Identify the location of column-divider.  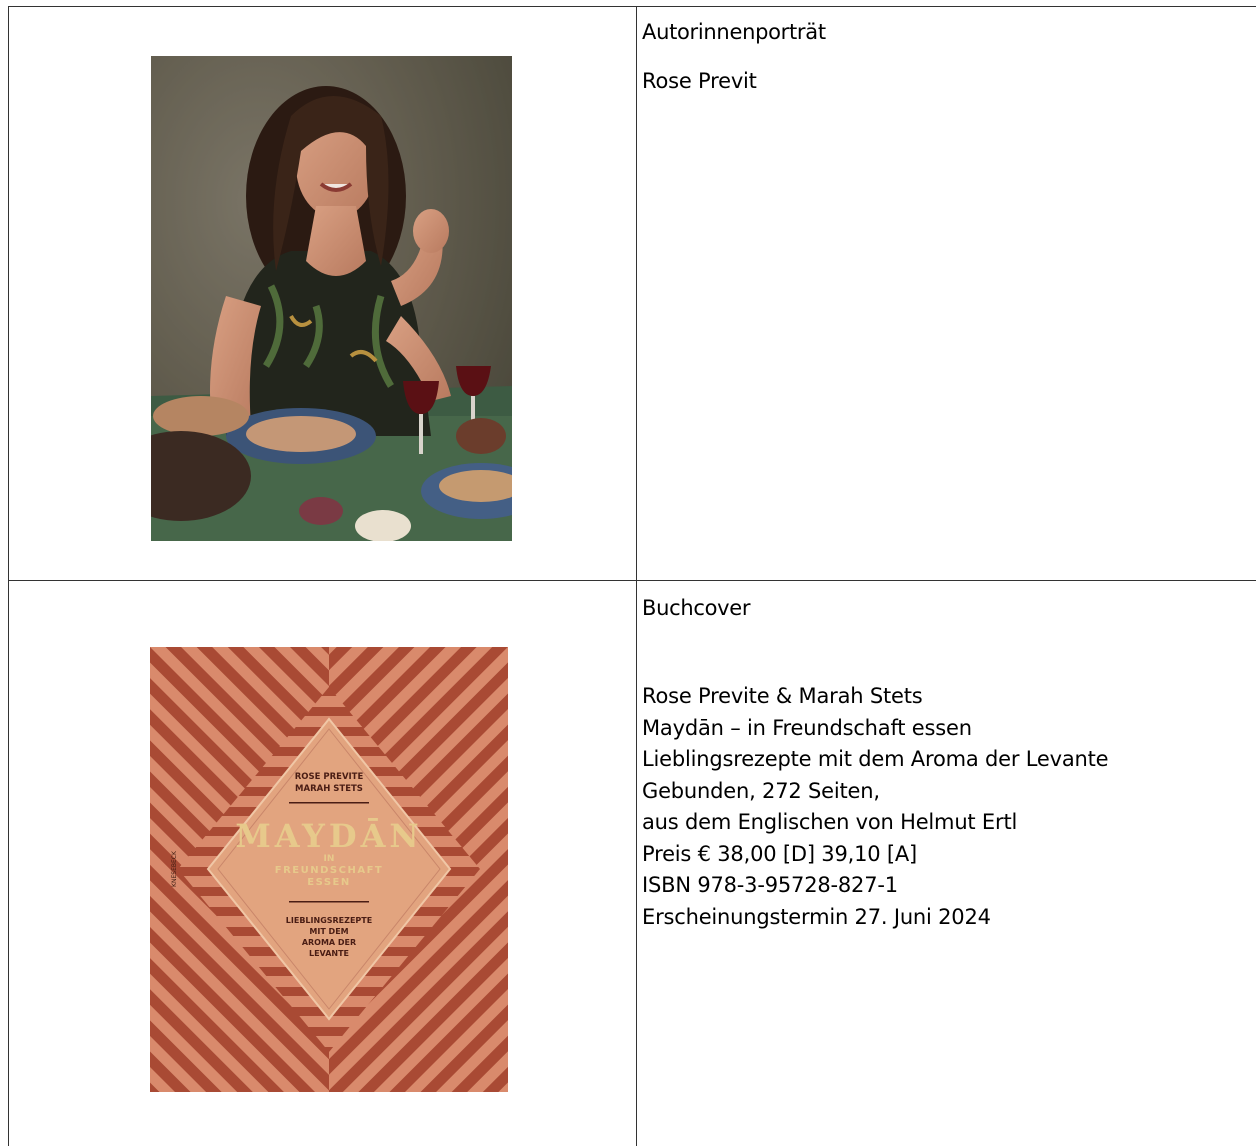
(636, 576).